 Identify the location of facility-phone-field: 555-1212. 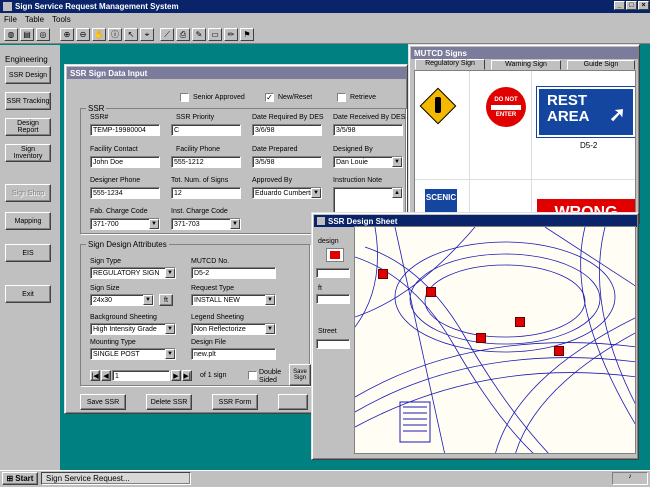
(206, 162).